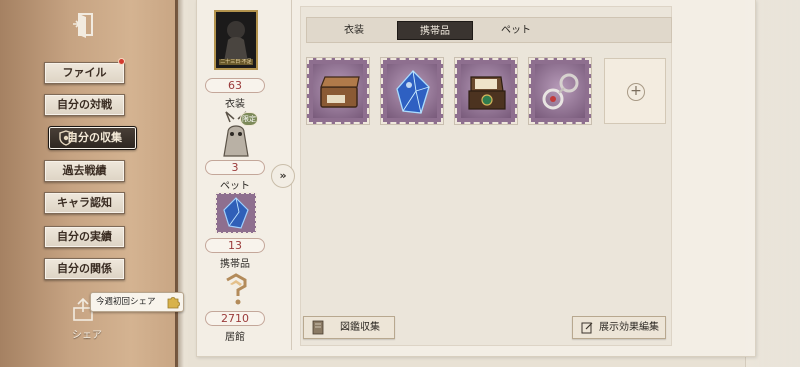 The height and width of the screenshot is (367, 800). I want to click on book-icon, so click(318, 327).